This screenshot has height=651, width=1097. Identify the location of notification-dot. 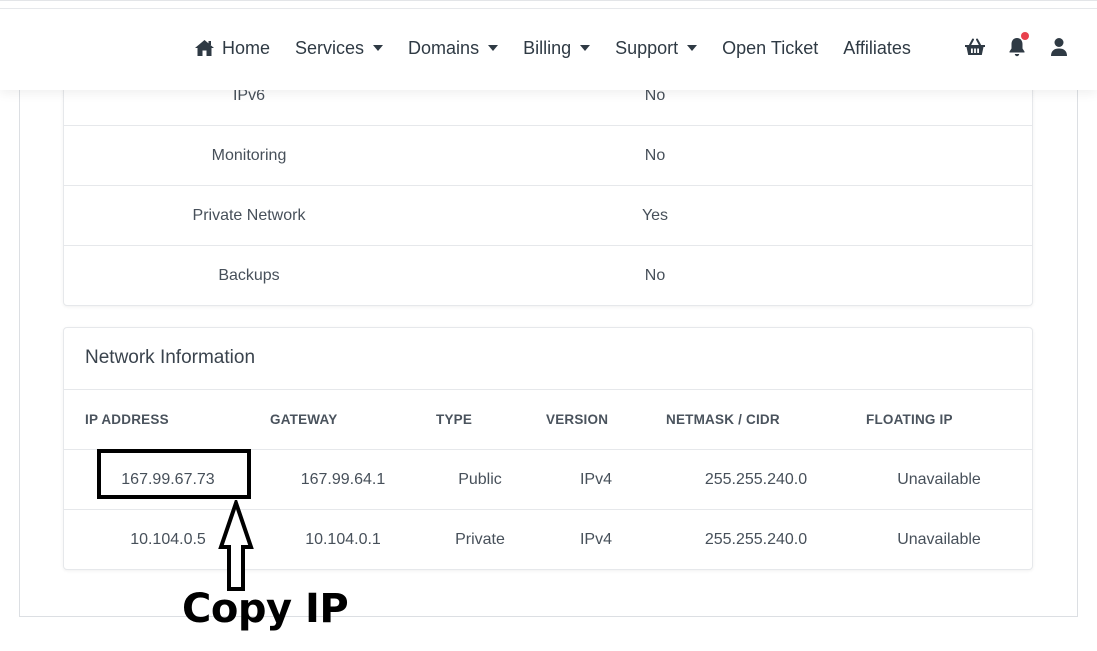
(1025, 36).